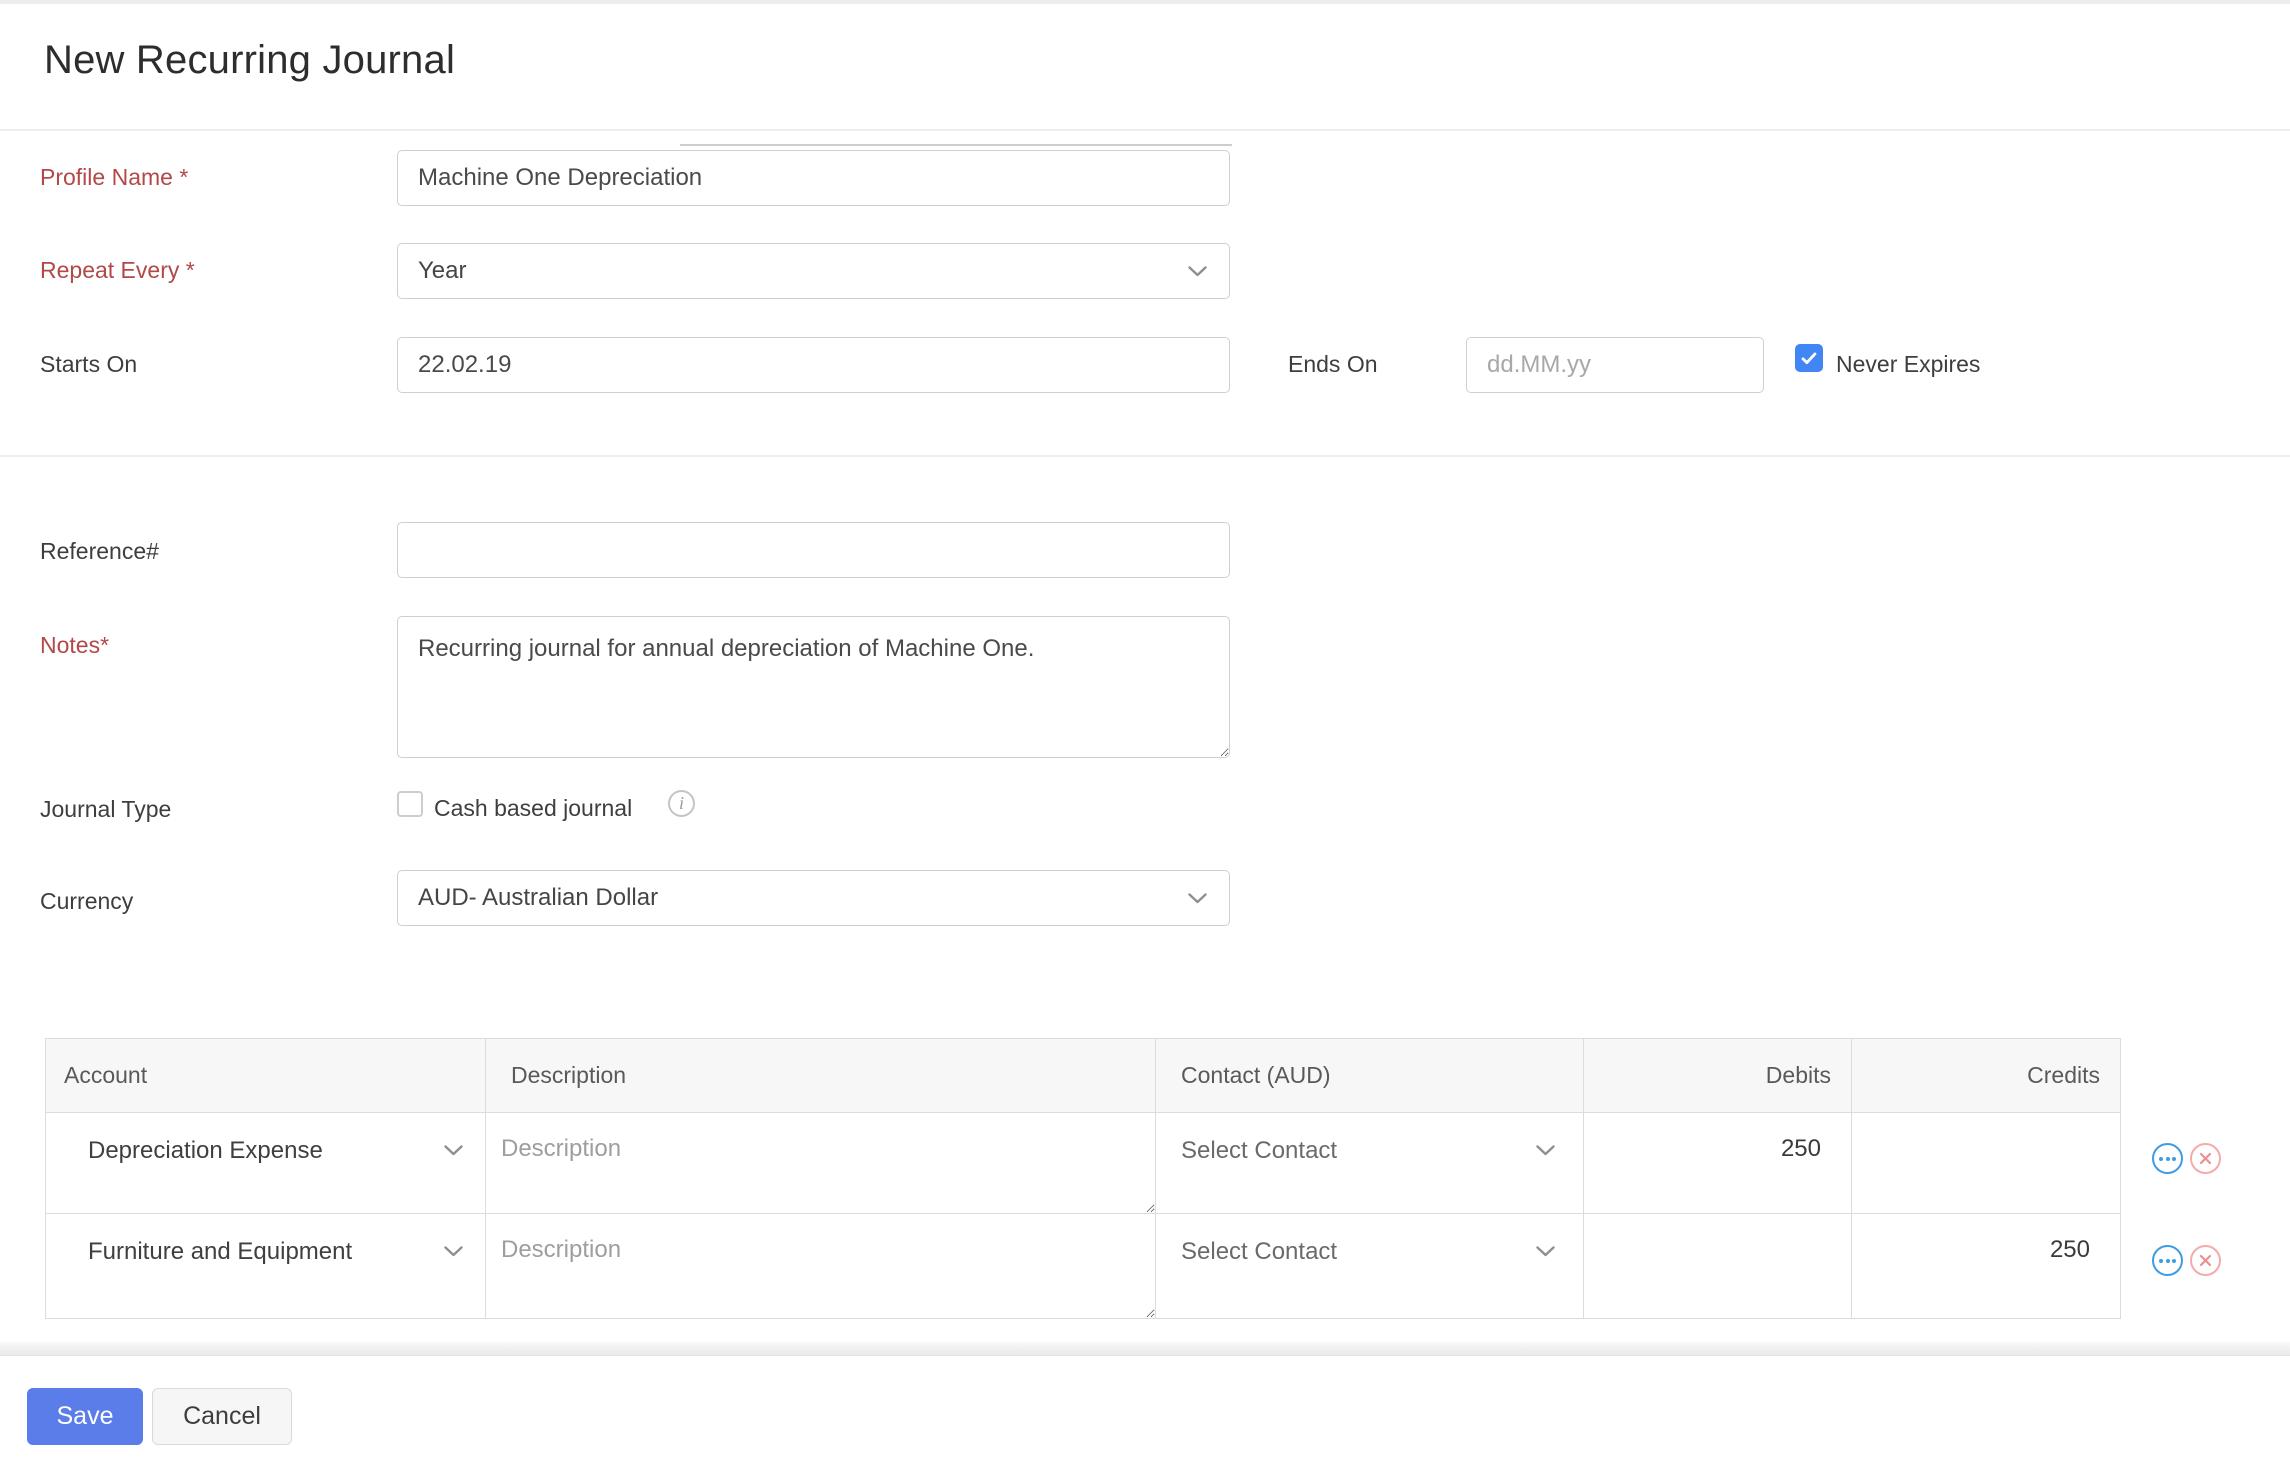  What do you see at coordinates (89, 364) in the screenshot?
I see `starts-on-label: Starts On` at bounding box center [89, 364].